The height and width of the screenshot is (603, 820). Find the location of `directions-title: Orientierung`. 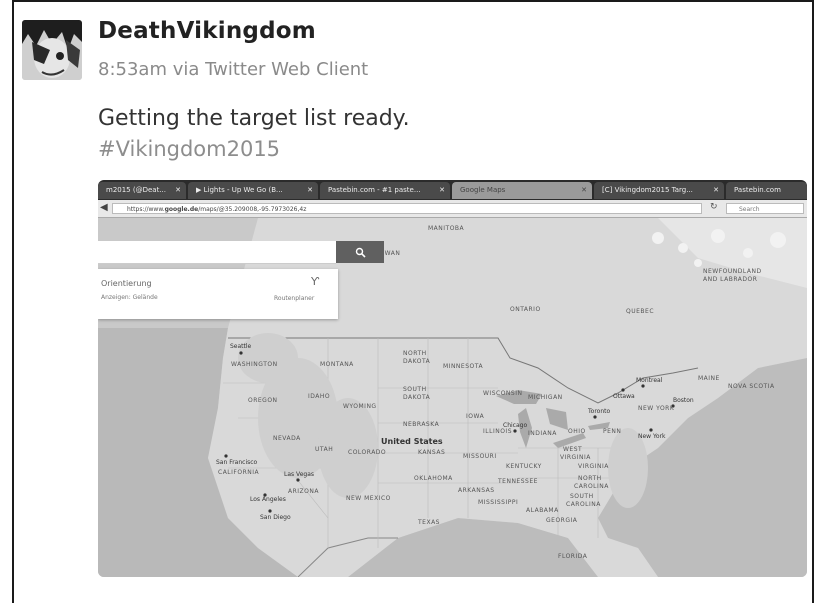

directions-title: Orientierung is located at coordinates (126, 283).